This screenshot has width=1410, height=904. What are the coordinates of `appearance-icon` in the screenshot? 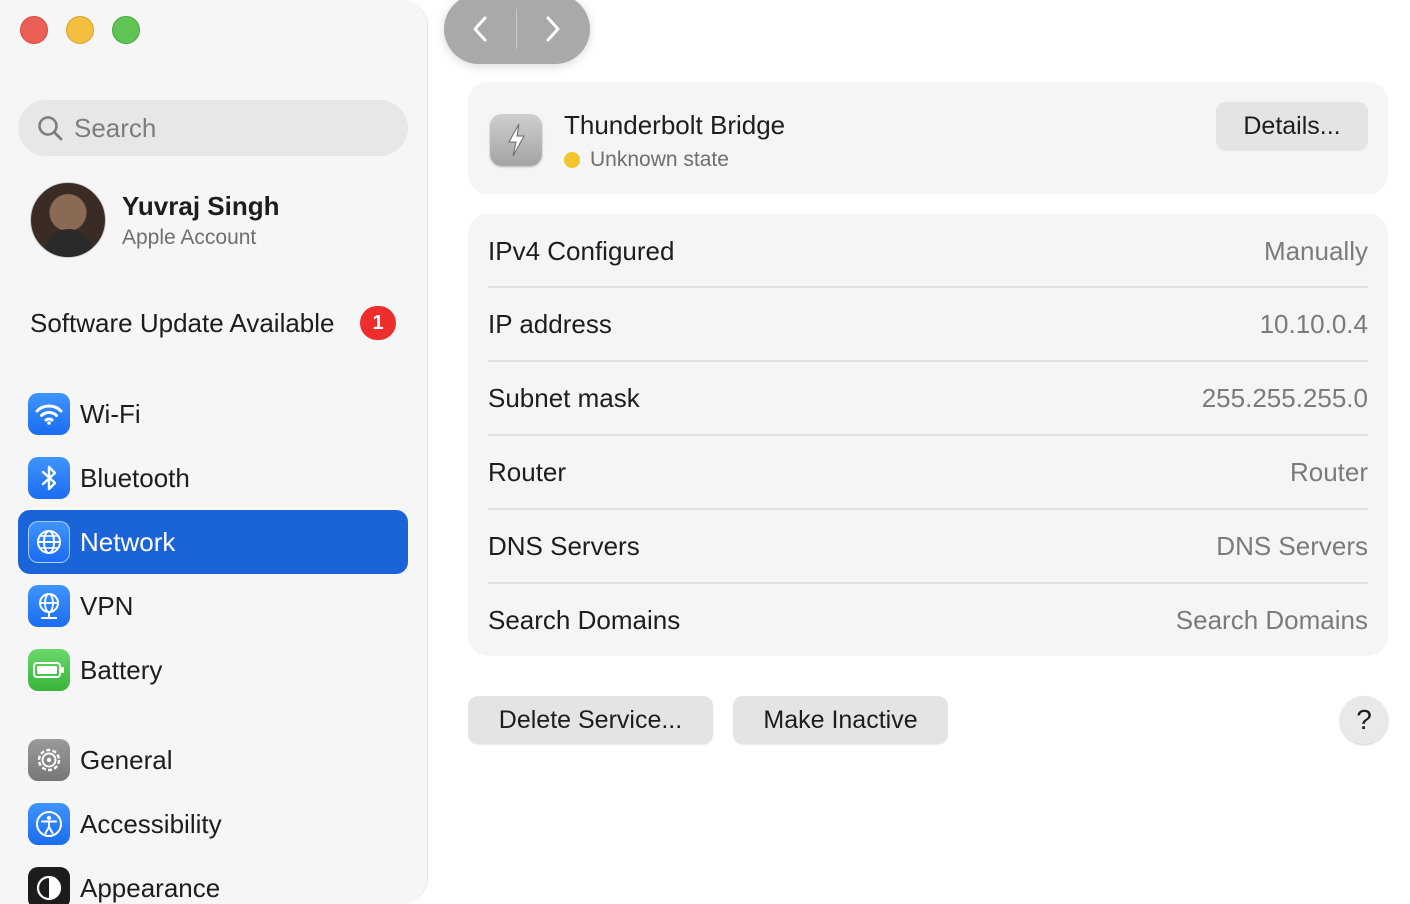 It's located at (49, 885).